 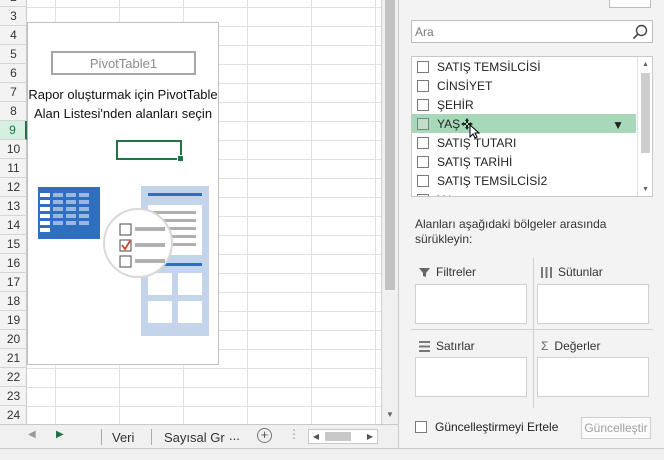 I want to click on sheet-vertical-scrollbar: ▼, so click(x=389, y=212).